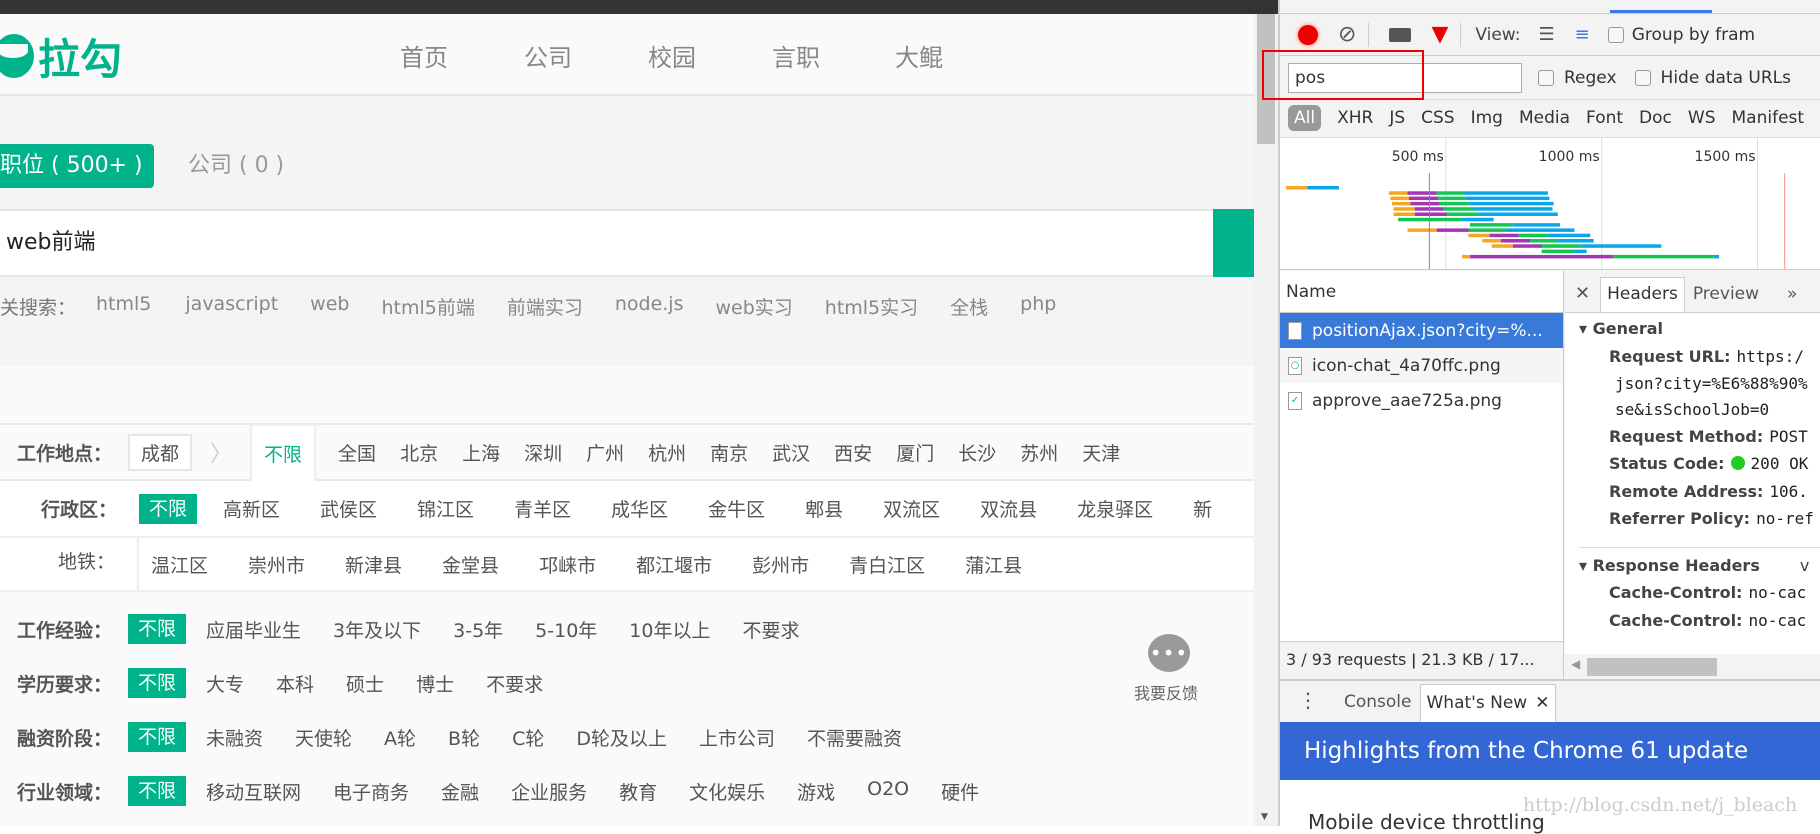 The height and width of the screenshot is (834, 1820). What do you see at coordinates (621, 737) in the screenshot?
I see `filter-option: D轮及以上` at bounding box center [621, 737].